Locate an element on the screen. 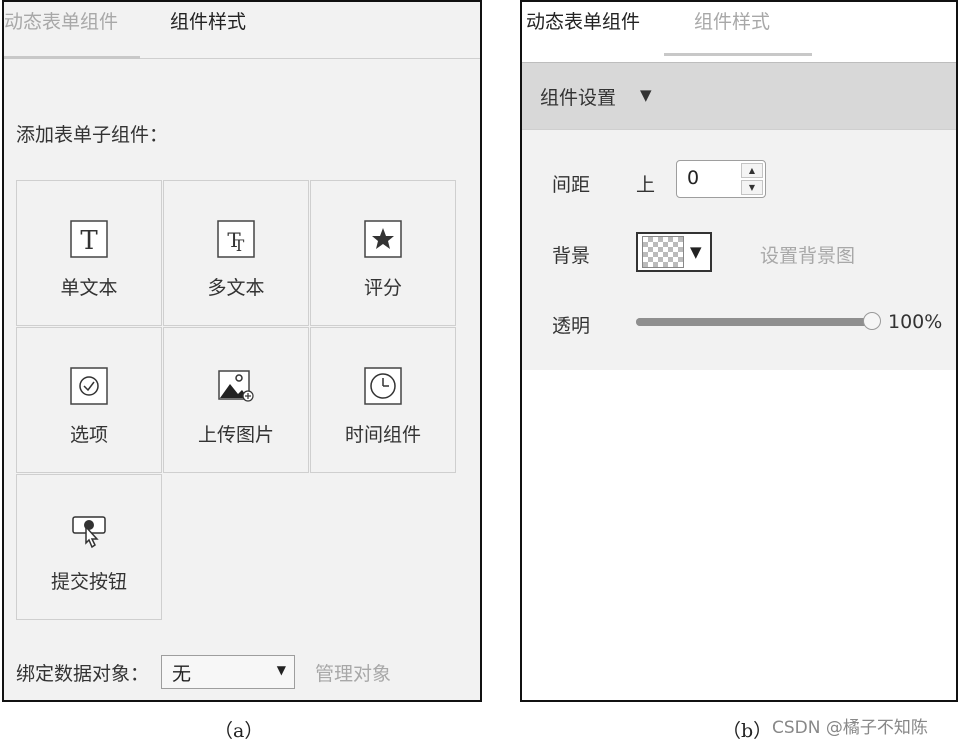  decrement-icon: ▼ is located at coordinates (752, 187).